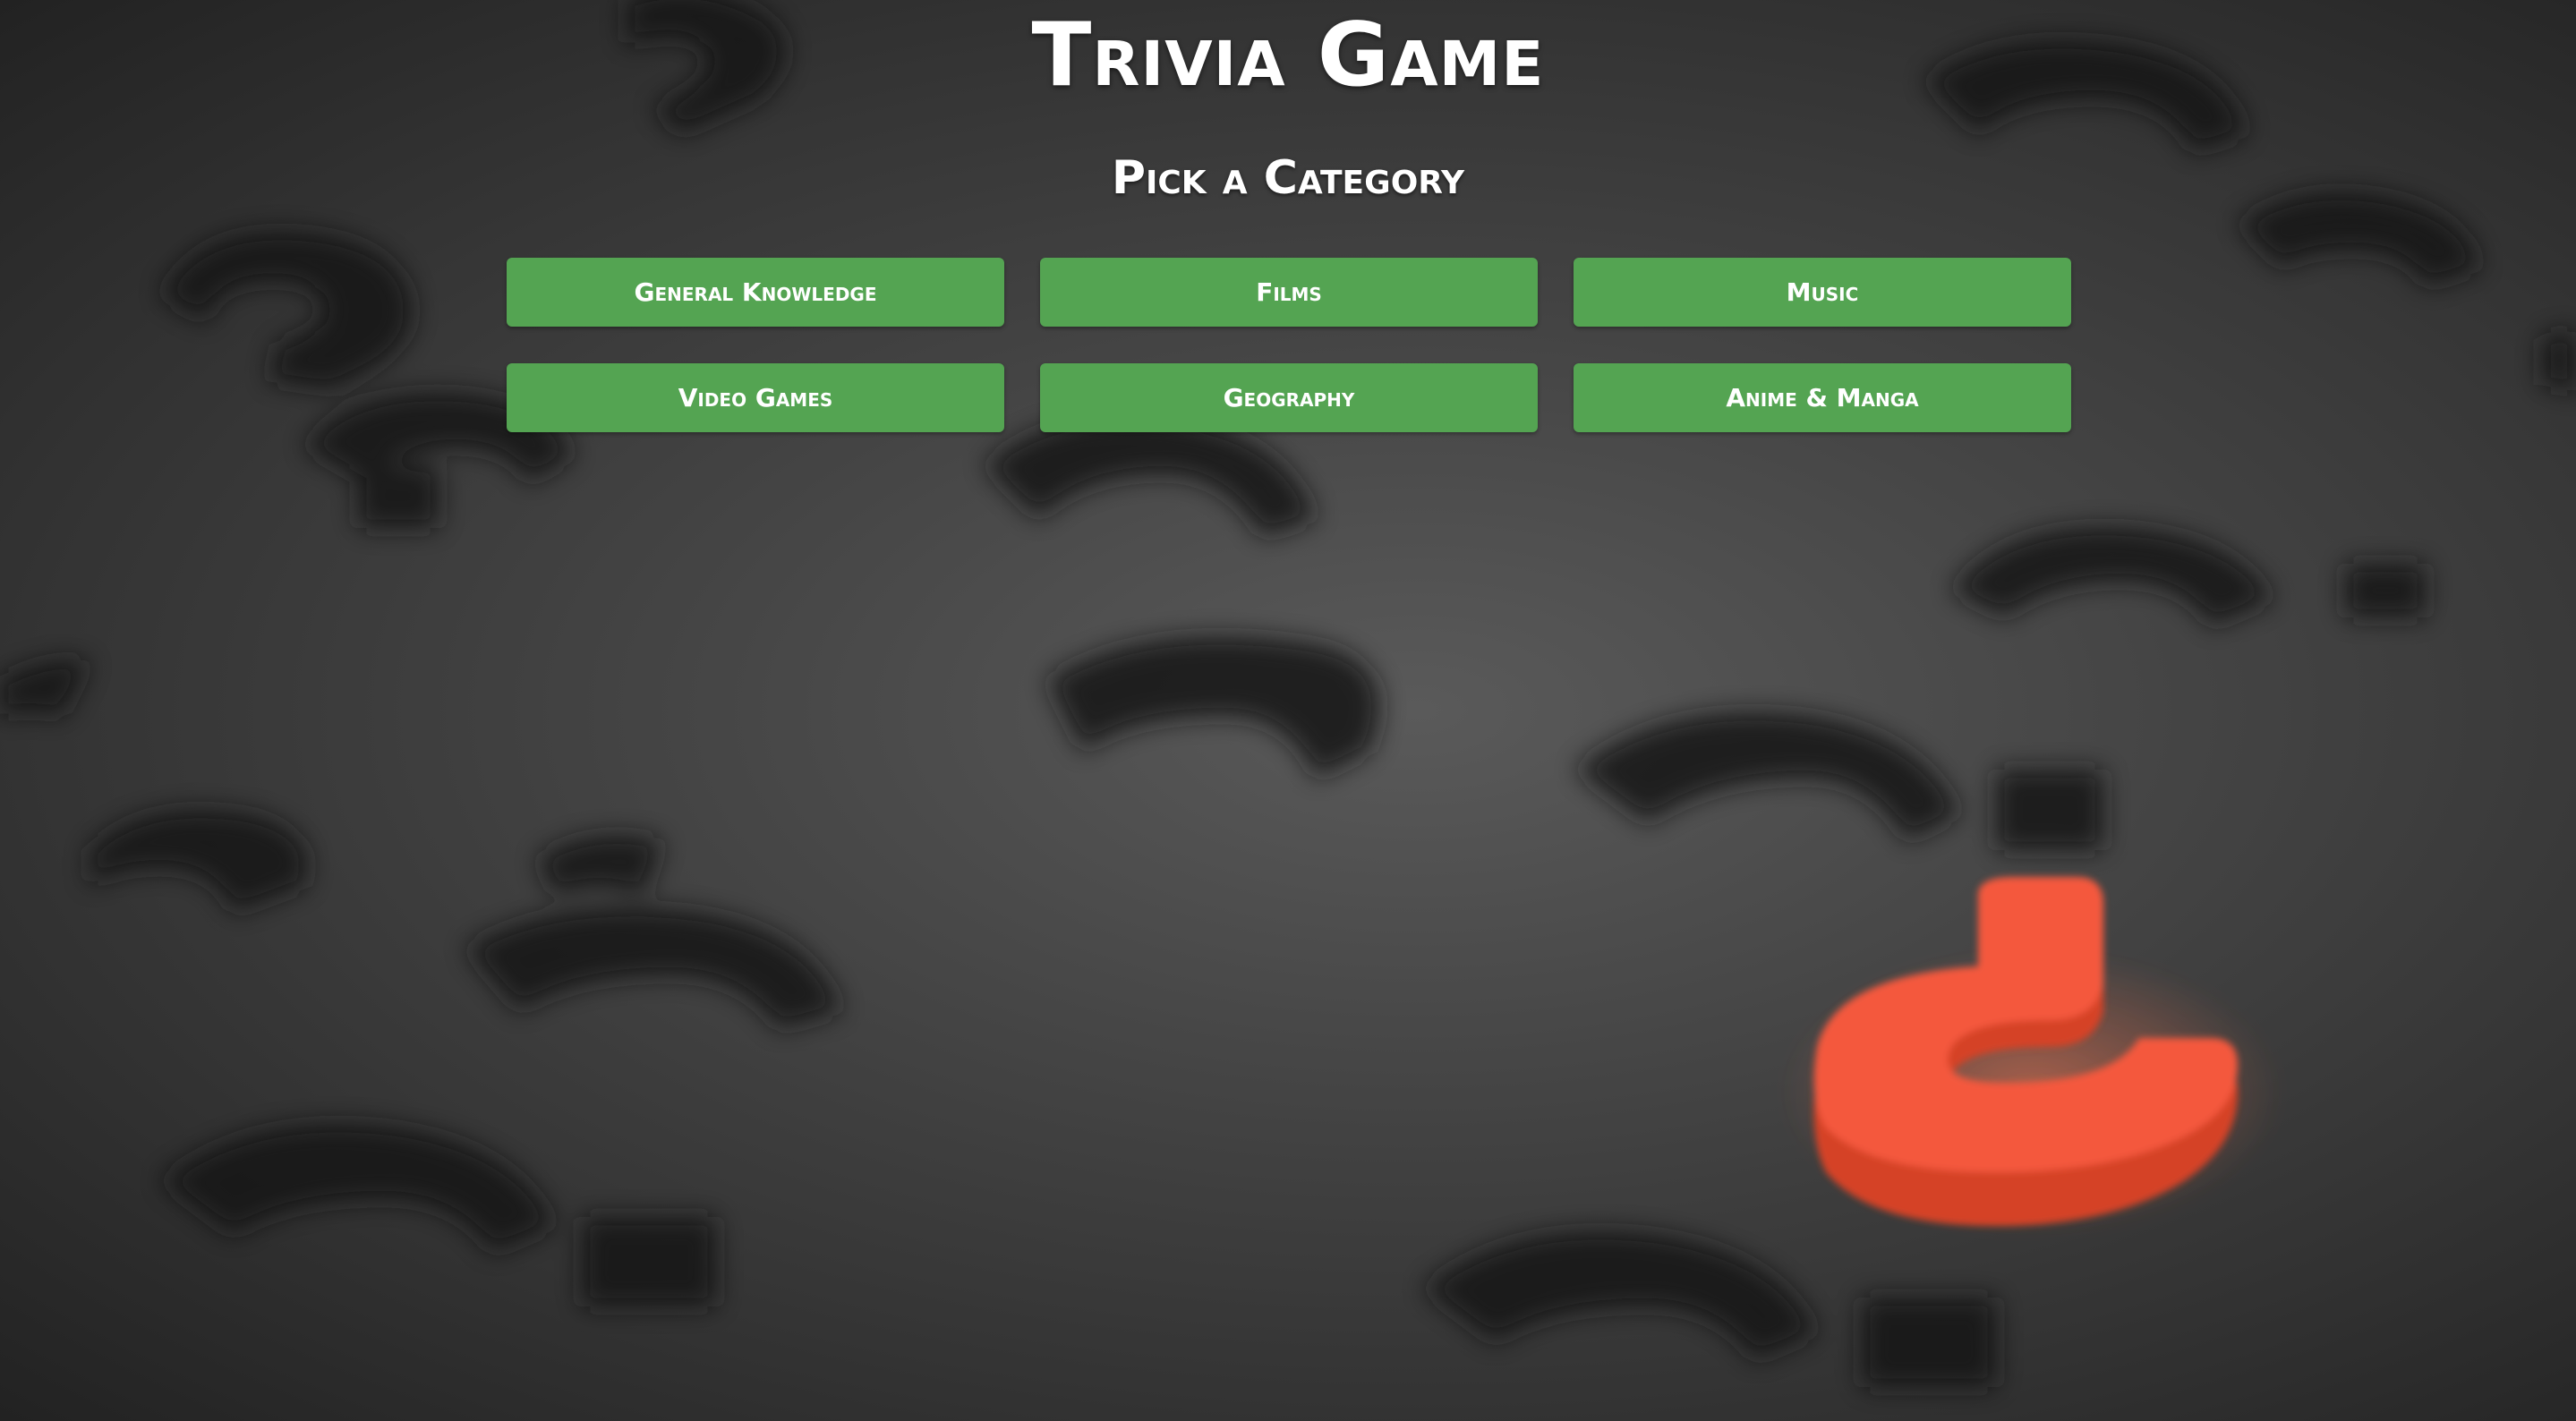 The width and height of the screenshot is (2576, 1421). Describe the element at coordinates (755, 397) in the screenshot. I see `category-button-video-games: Video Games` at that location.